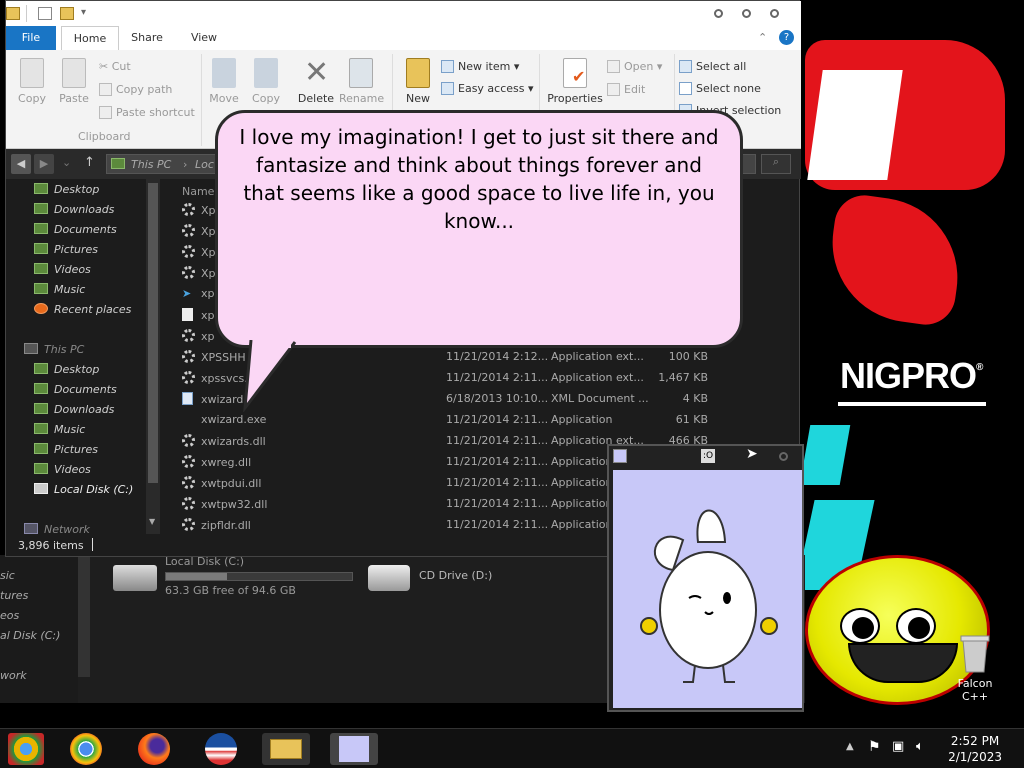 The height and width of the screenshot is (768, 1024). I want to click on firefox-icon, so click(154, 749).